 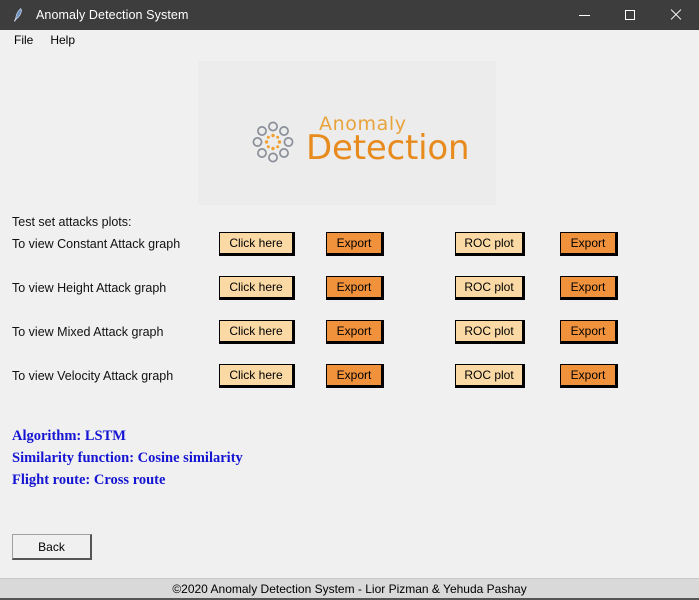 What do you see at coordinates (257, 288) in the screenshot?
I see `height-graph-button: Click here` at bounding box center [257, 288].